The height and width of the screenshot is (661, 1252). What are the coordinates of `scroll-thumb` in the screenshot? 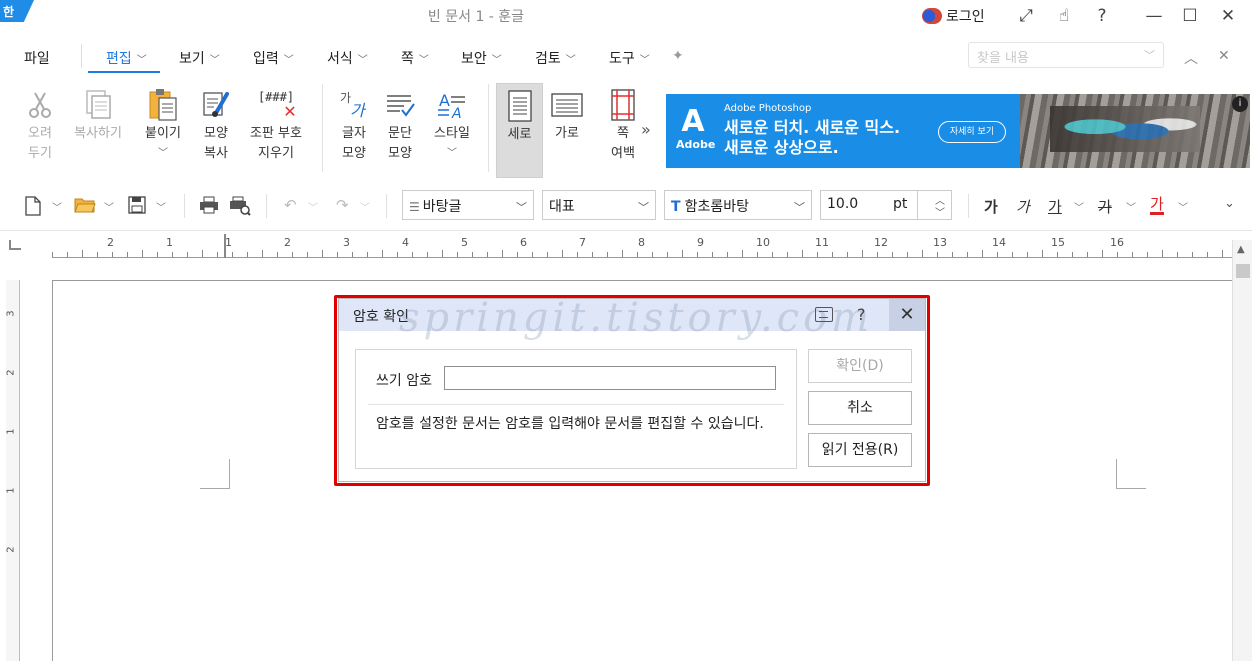 It's located at (1243, 271).